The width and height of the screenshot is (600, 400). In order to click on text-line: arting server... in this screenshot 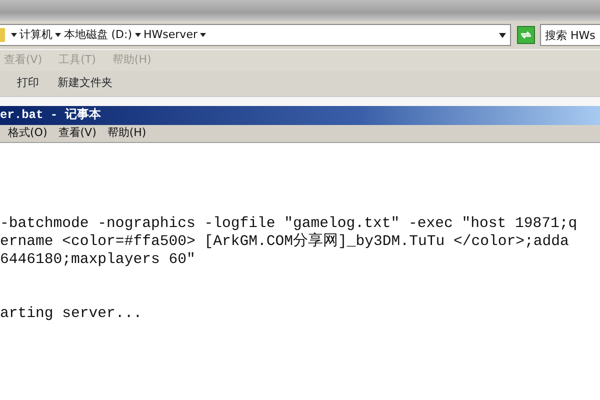, I will do `click(72, 314)`.